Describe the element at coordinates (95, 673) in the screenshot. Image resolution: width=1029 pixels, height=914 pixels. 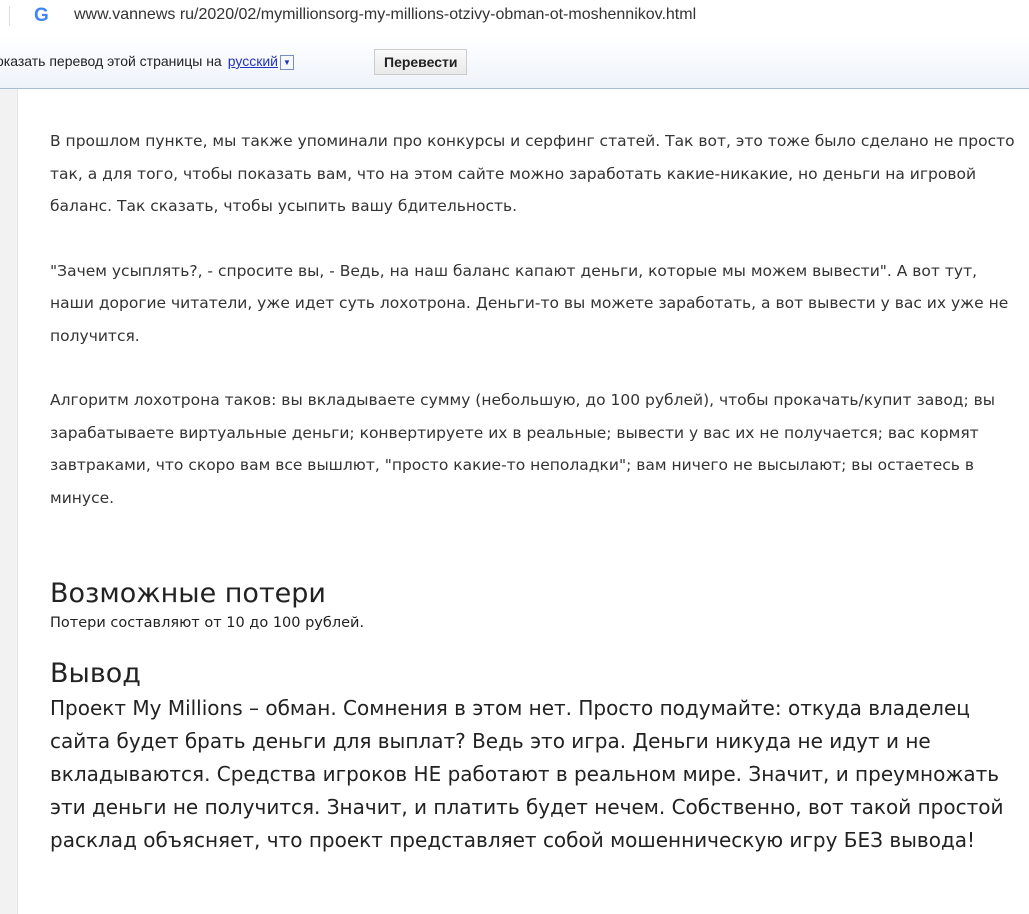
I see `conclusion-heading: Вывод` at that location.